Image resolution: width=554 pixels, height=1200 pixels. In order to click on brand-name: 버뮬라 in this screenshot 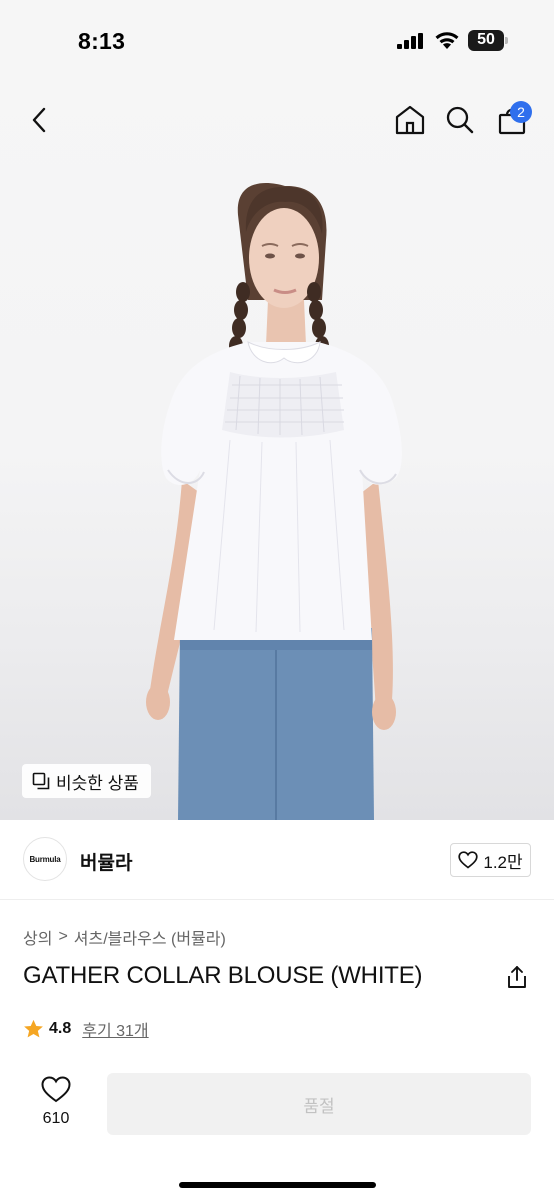, I will do `click(106, 861)`.